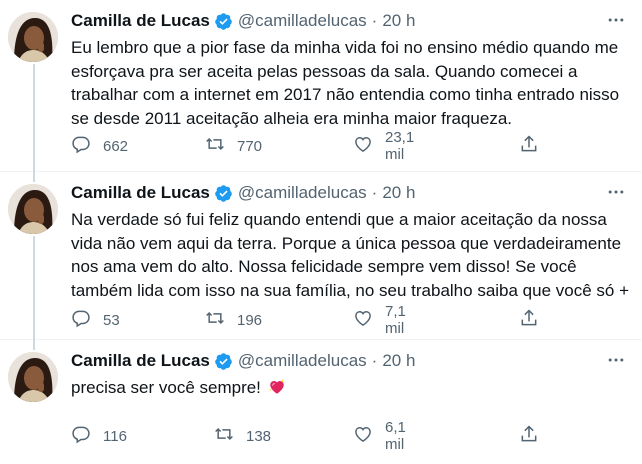 The height and width of the screenshot is (464, 642). Describe the element at coordinates (99, 146) in the screenshot. I see `reply-button: 662` at that location.